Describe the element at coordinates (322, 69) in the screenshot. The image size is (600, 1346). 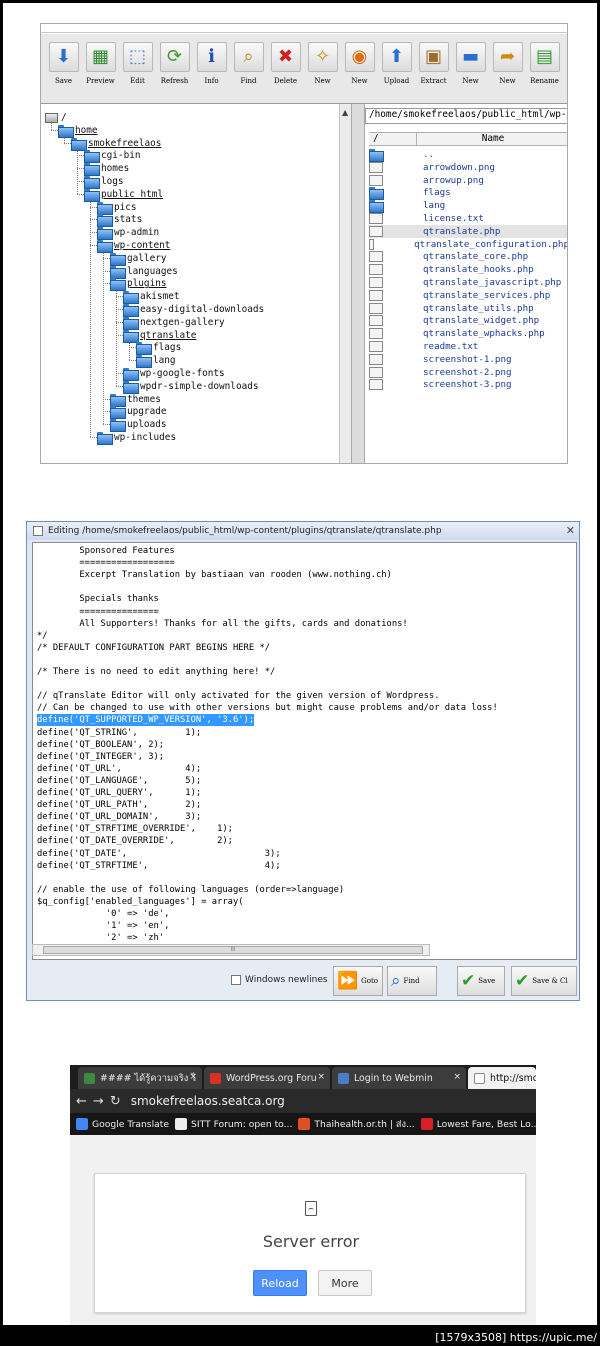
I see `toolbar-button-new: ✧ New` at that location.